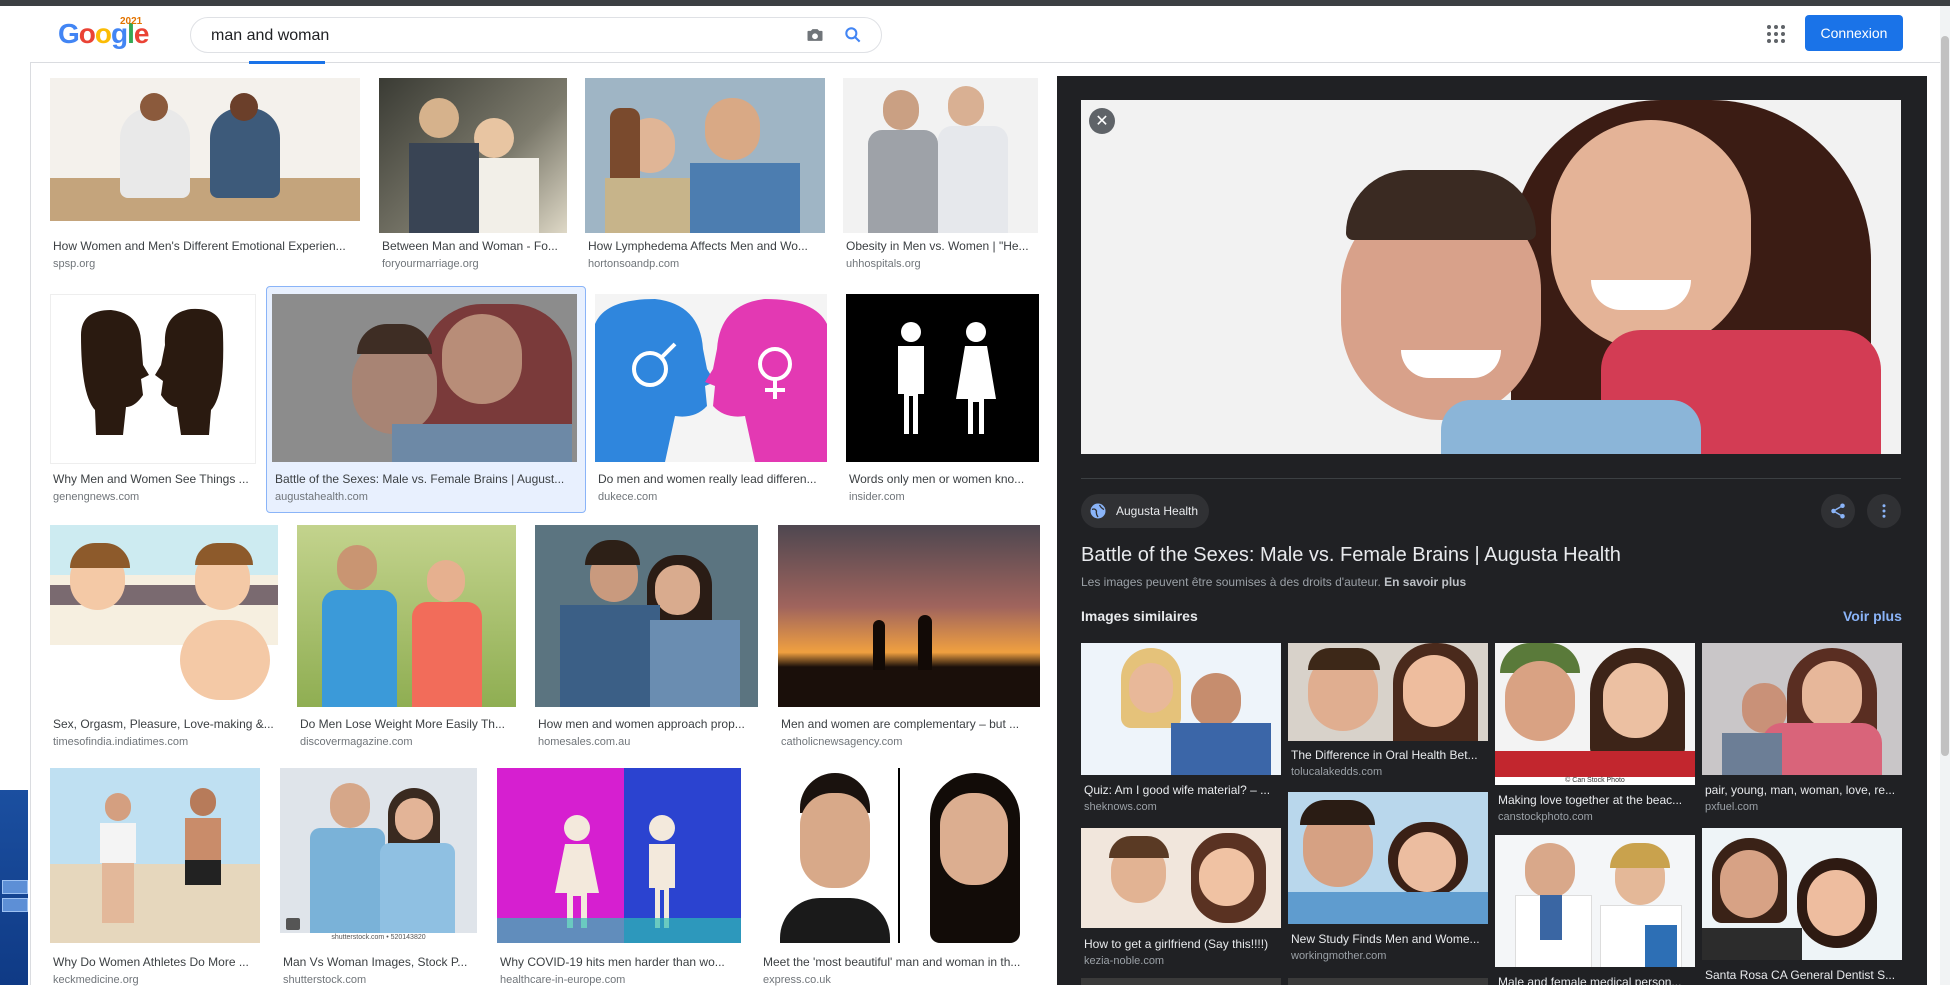 This screenshot has width=1950, height=986. Describe the element at coordinates (155, 980) in the screenshot. I see `result-source: keckmedicine.org` at that location.